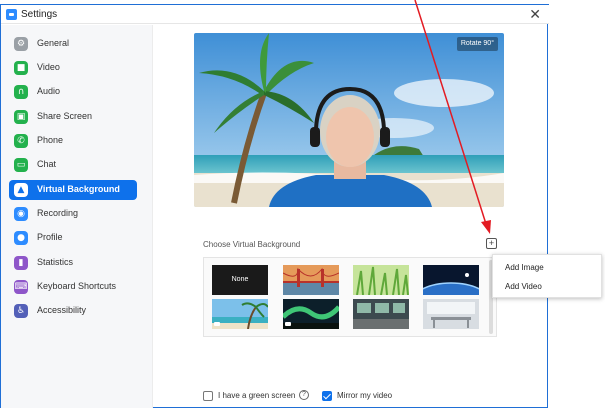  I want to click on sidebar-item-statistics: ▮ Statistics, so click(73, 263).